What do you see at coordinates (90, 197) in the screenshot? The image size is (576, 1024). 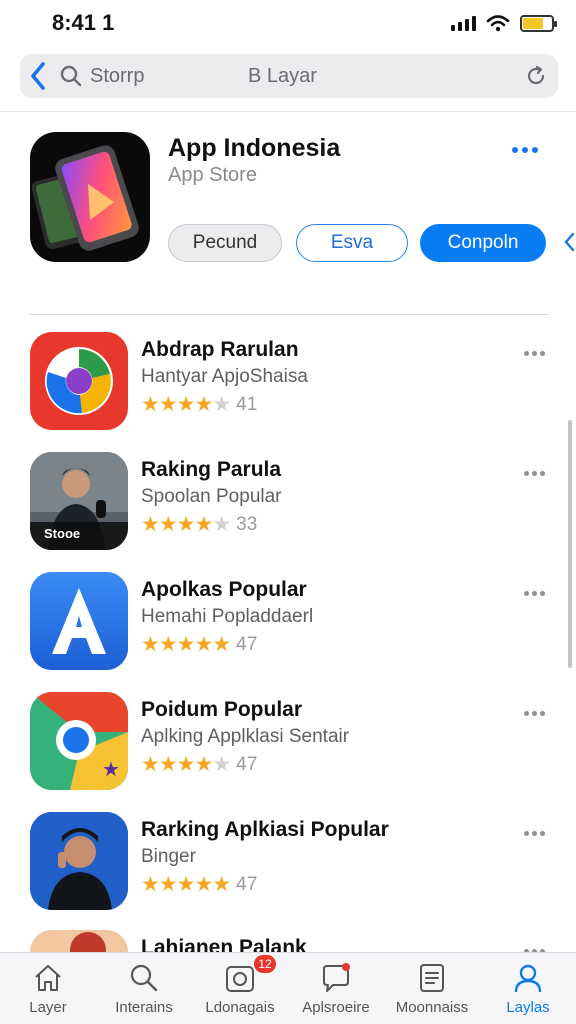 I see `hero-app-icon` at bounding box center [90, 197].